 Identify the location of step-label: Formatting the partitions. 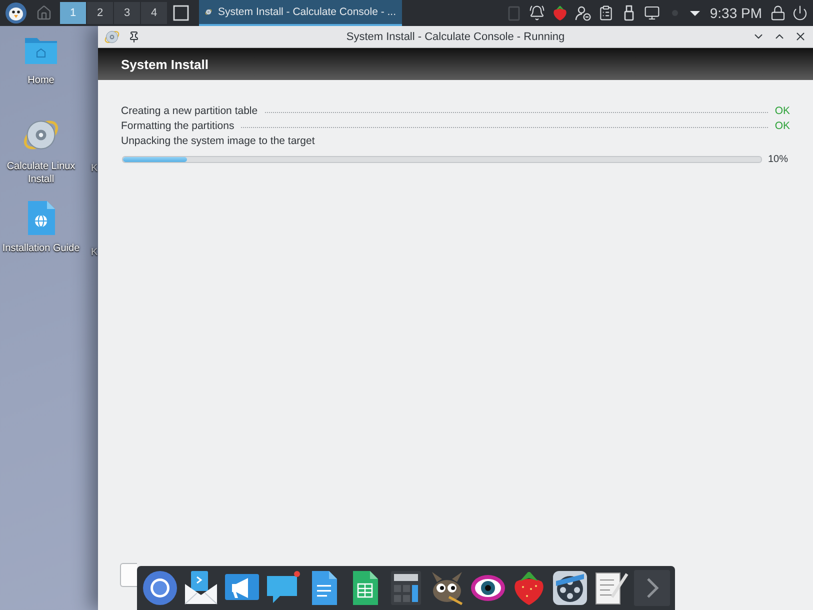
(177, 126).